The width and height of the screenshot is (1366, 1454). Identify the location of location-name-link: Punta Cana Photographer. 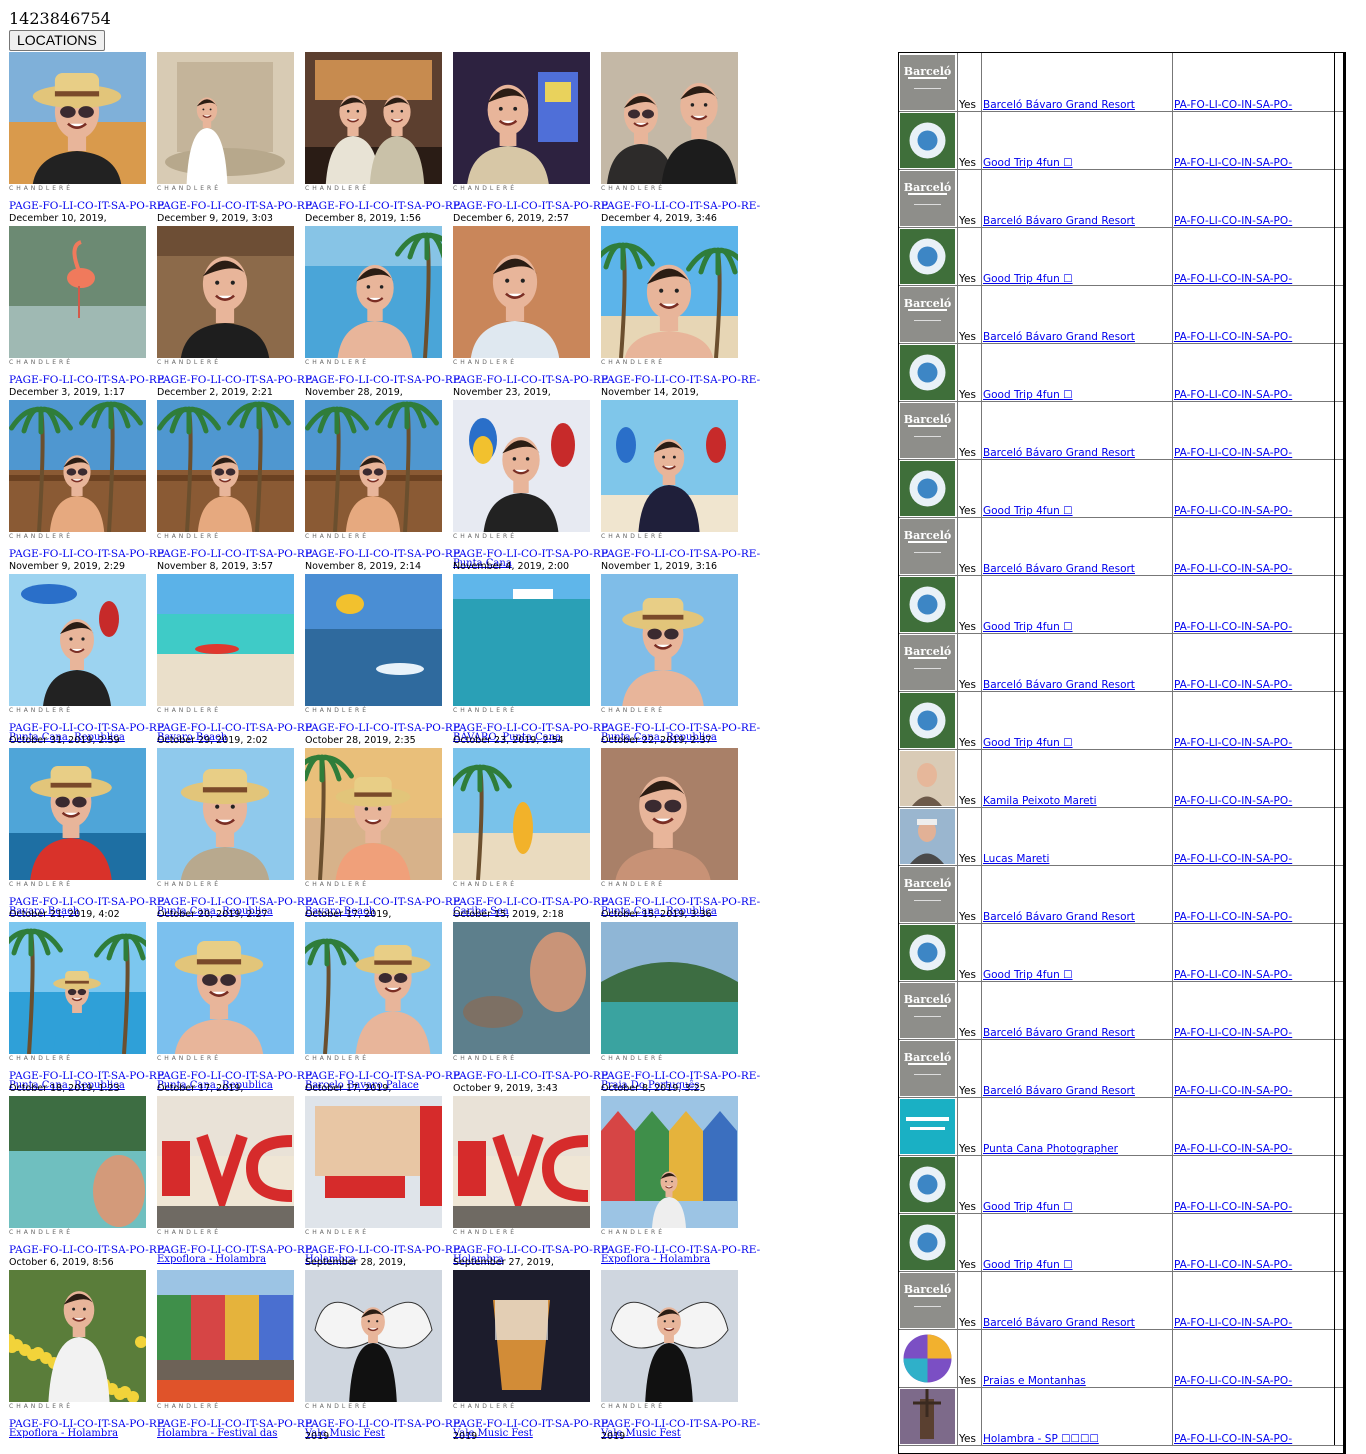
(1050, 1149).